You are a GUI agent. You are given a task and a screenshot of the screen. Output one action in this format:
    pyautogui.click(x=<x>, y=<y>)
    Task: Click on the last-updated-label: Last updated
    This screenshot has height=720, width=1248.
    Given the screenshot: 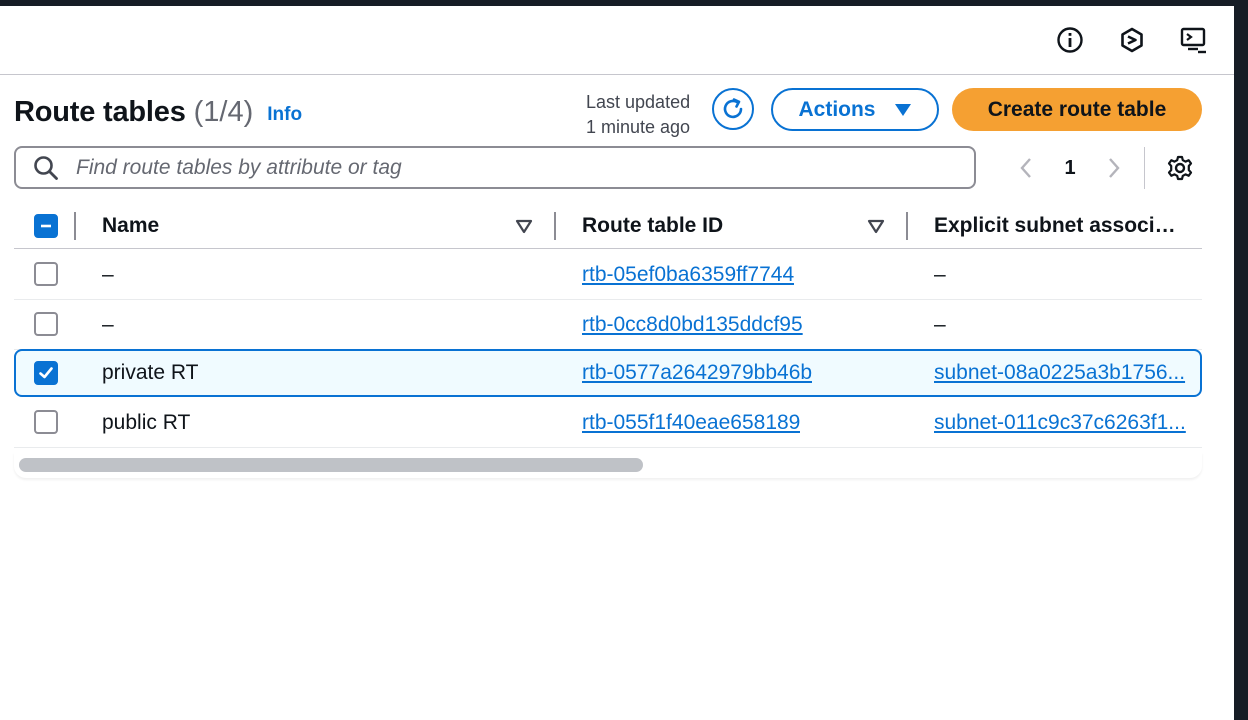 What is the action you would take?
    pyautogui.click(x=638, y=102)
    